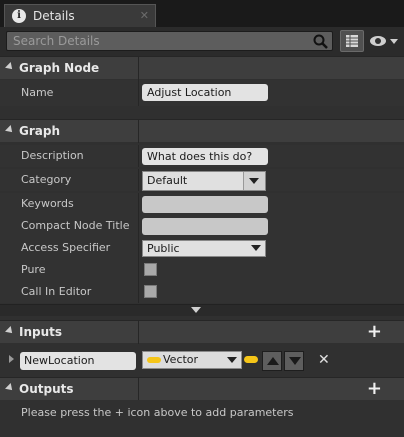  What do you see at coordinates (19, 16) in the screenshot?
I see `info-icon: i` at bounding box center [19, 16].